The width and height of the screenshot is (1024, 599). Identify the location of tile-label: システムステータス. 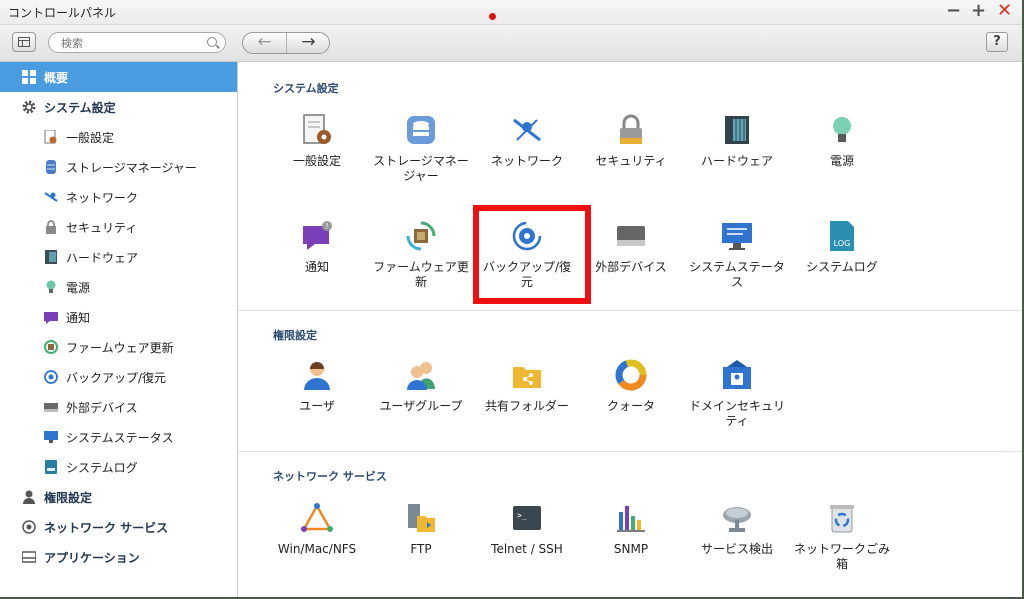
(737, 274).